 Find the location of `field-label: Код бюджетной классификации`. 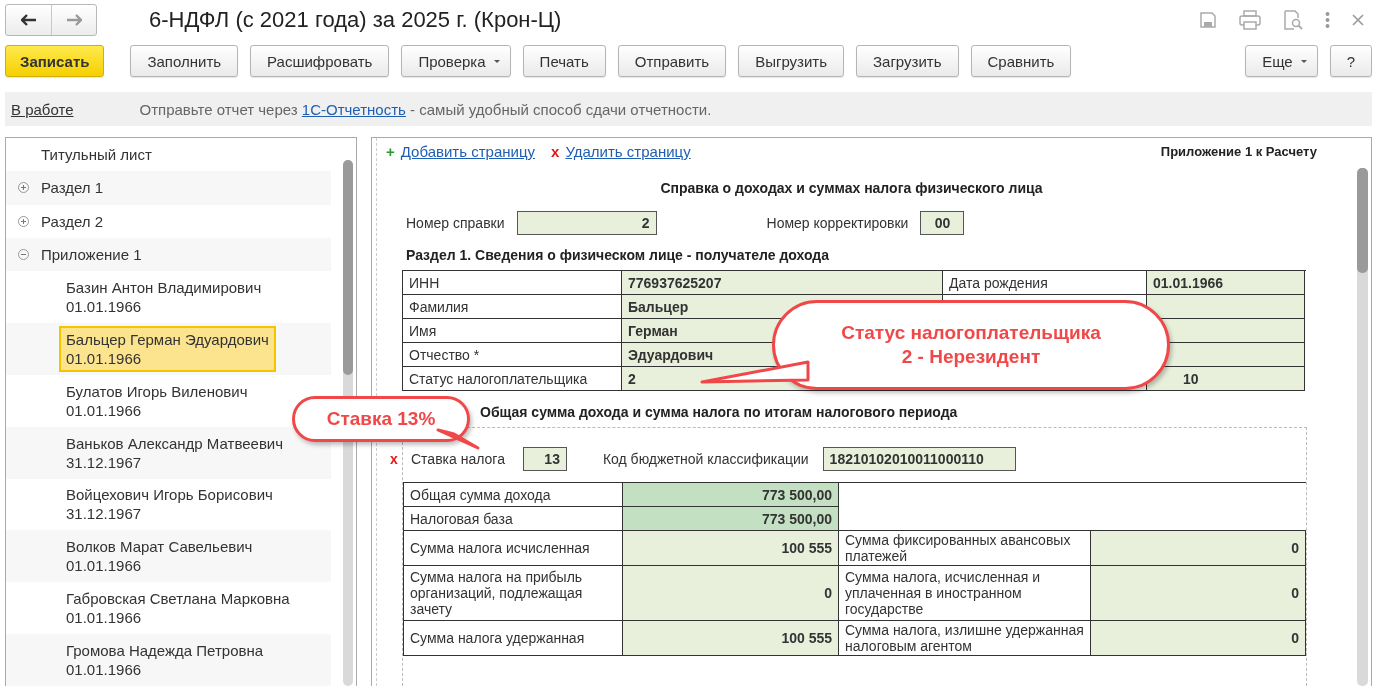

field-label: Код бюджетной классификации is located at coordinates (705, 459).